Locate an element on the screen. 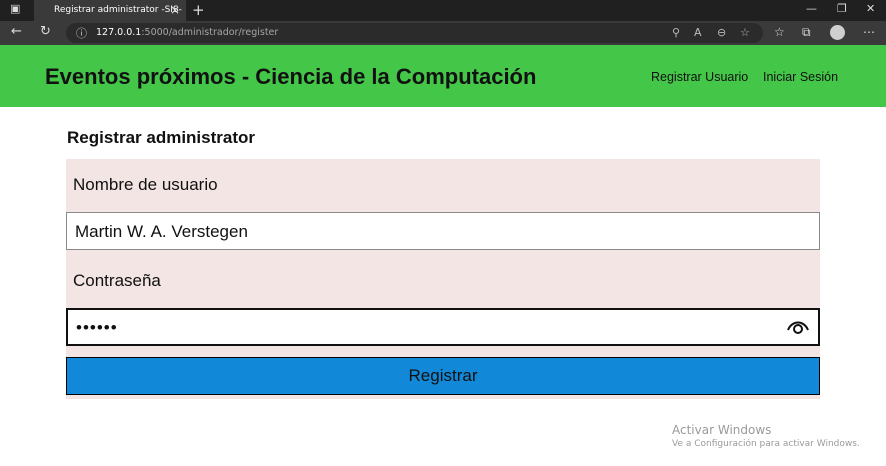 The height and width of the screenshot is (466, 886). username-label: Nombre de usuario is located at coordinates (145, 184).